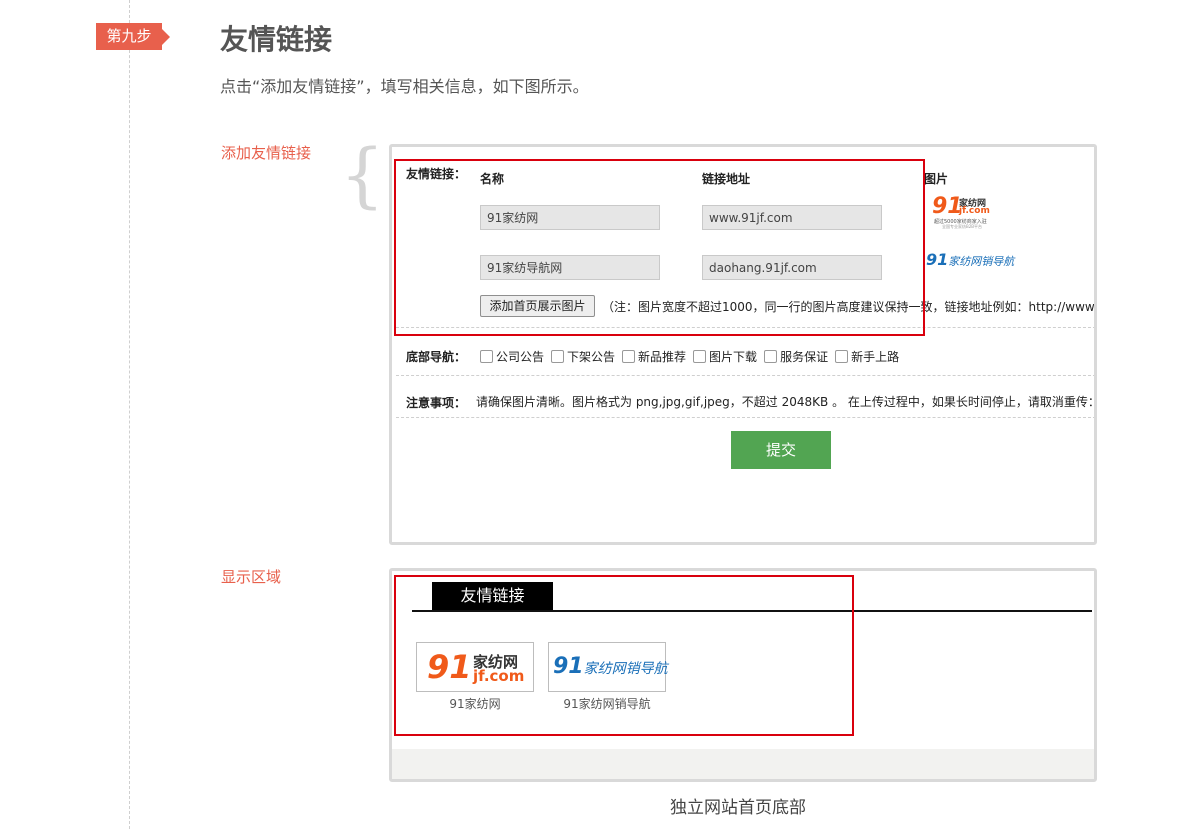  Describe the element at coordinates (937, 259) in the screenshot. I see `logo-91-mark: 91` at that location.